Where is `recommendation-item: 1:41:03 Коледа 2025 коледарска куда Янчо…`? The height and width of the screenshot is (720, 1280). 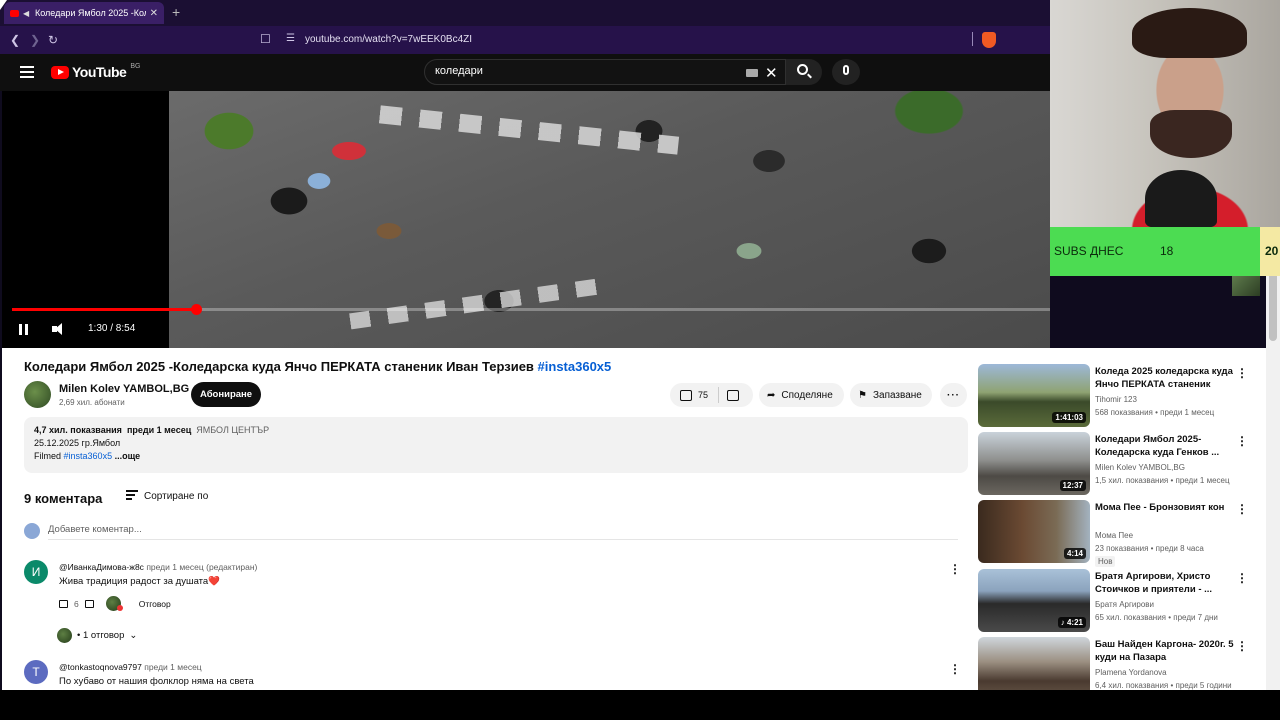
recommendation-item: 1:41:03 Коледа 2025 коледарска куда Янчо… is located at coordinates (1113, 396).